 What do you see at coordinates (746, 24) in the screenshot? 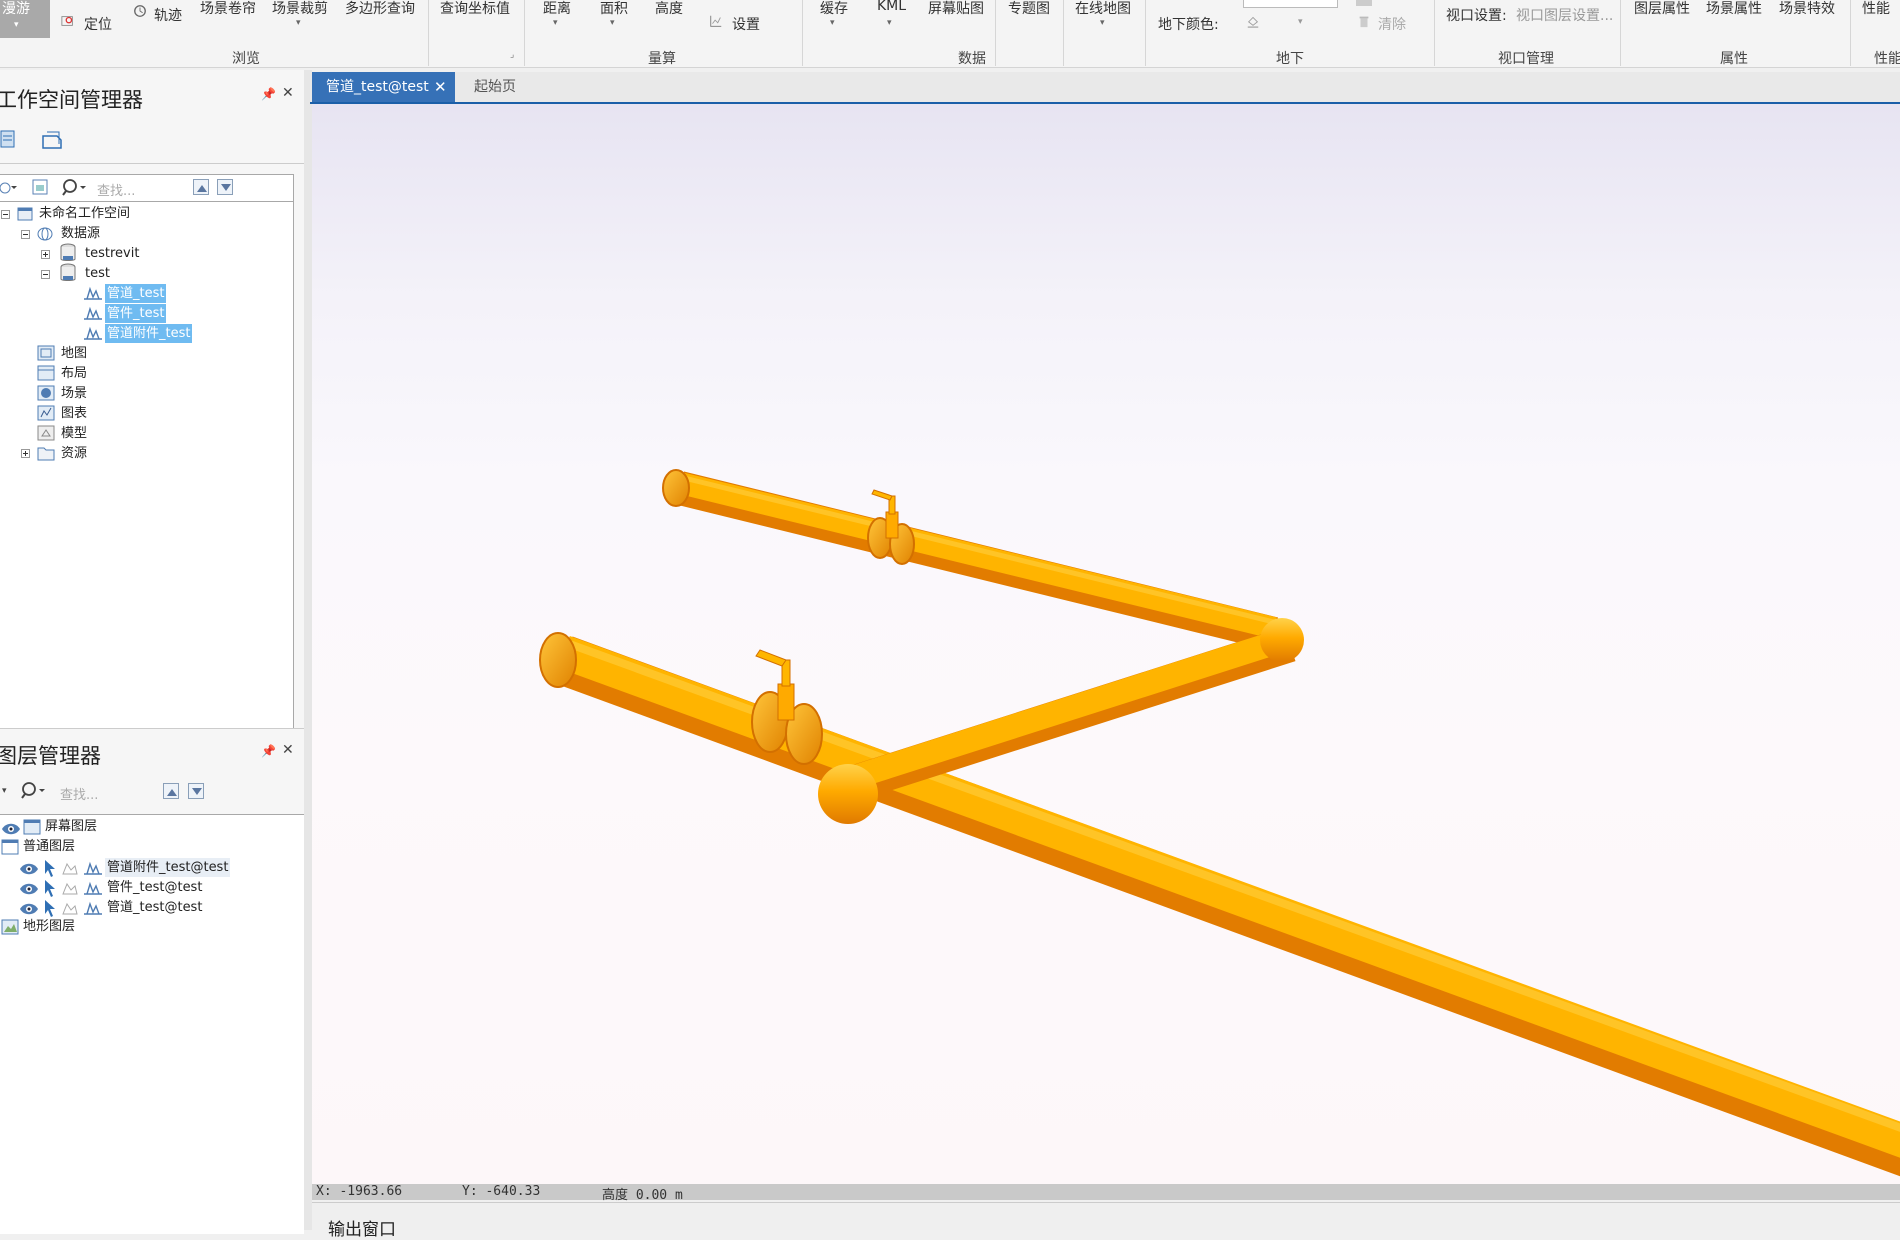
I see `measure-settings-button: 设置` at bounding box center [746, 24].